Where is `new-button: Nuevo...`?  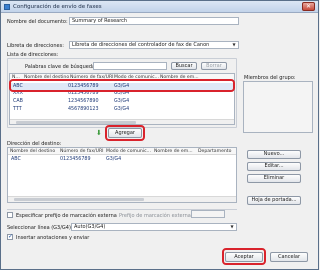 new-button: Nuevo... is located at coordinates (274, 154).